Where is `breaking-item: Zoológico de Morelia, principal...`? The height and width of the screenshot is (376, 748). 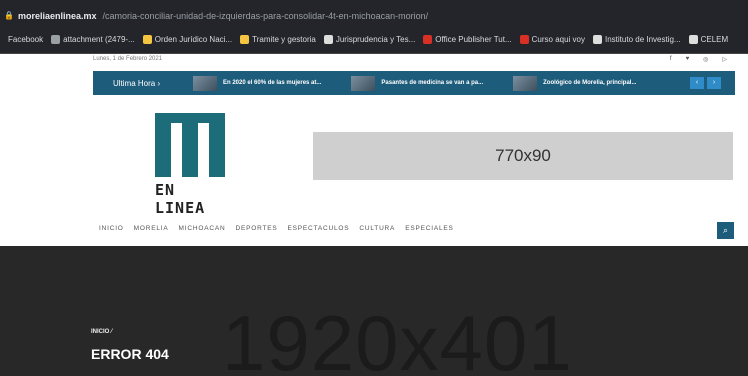 breaking-item: Zoológico de Morelia, principal... is located at coordinates (575, 83).